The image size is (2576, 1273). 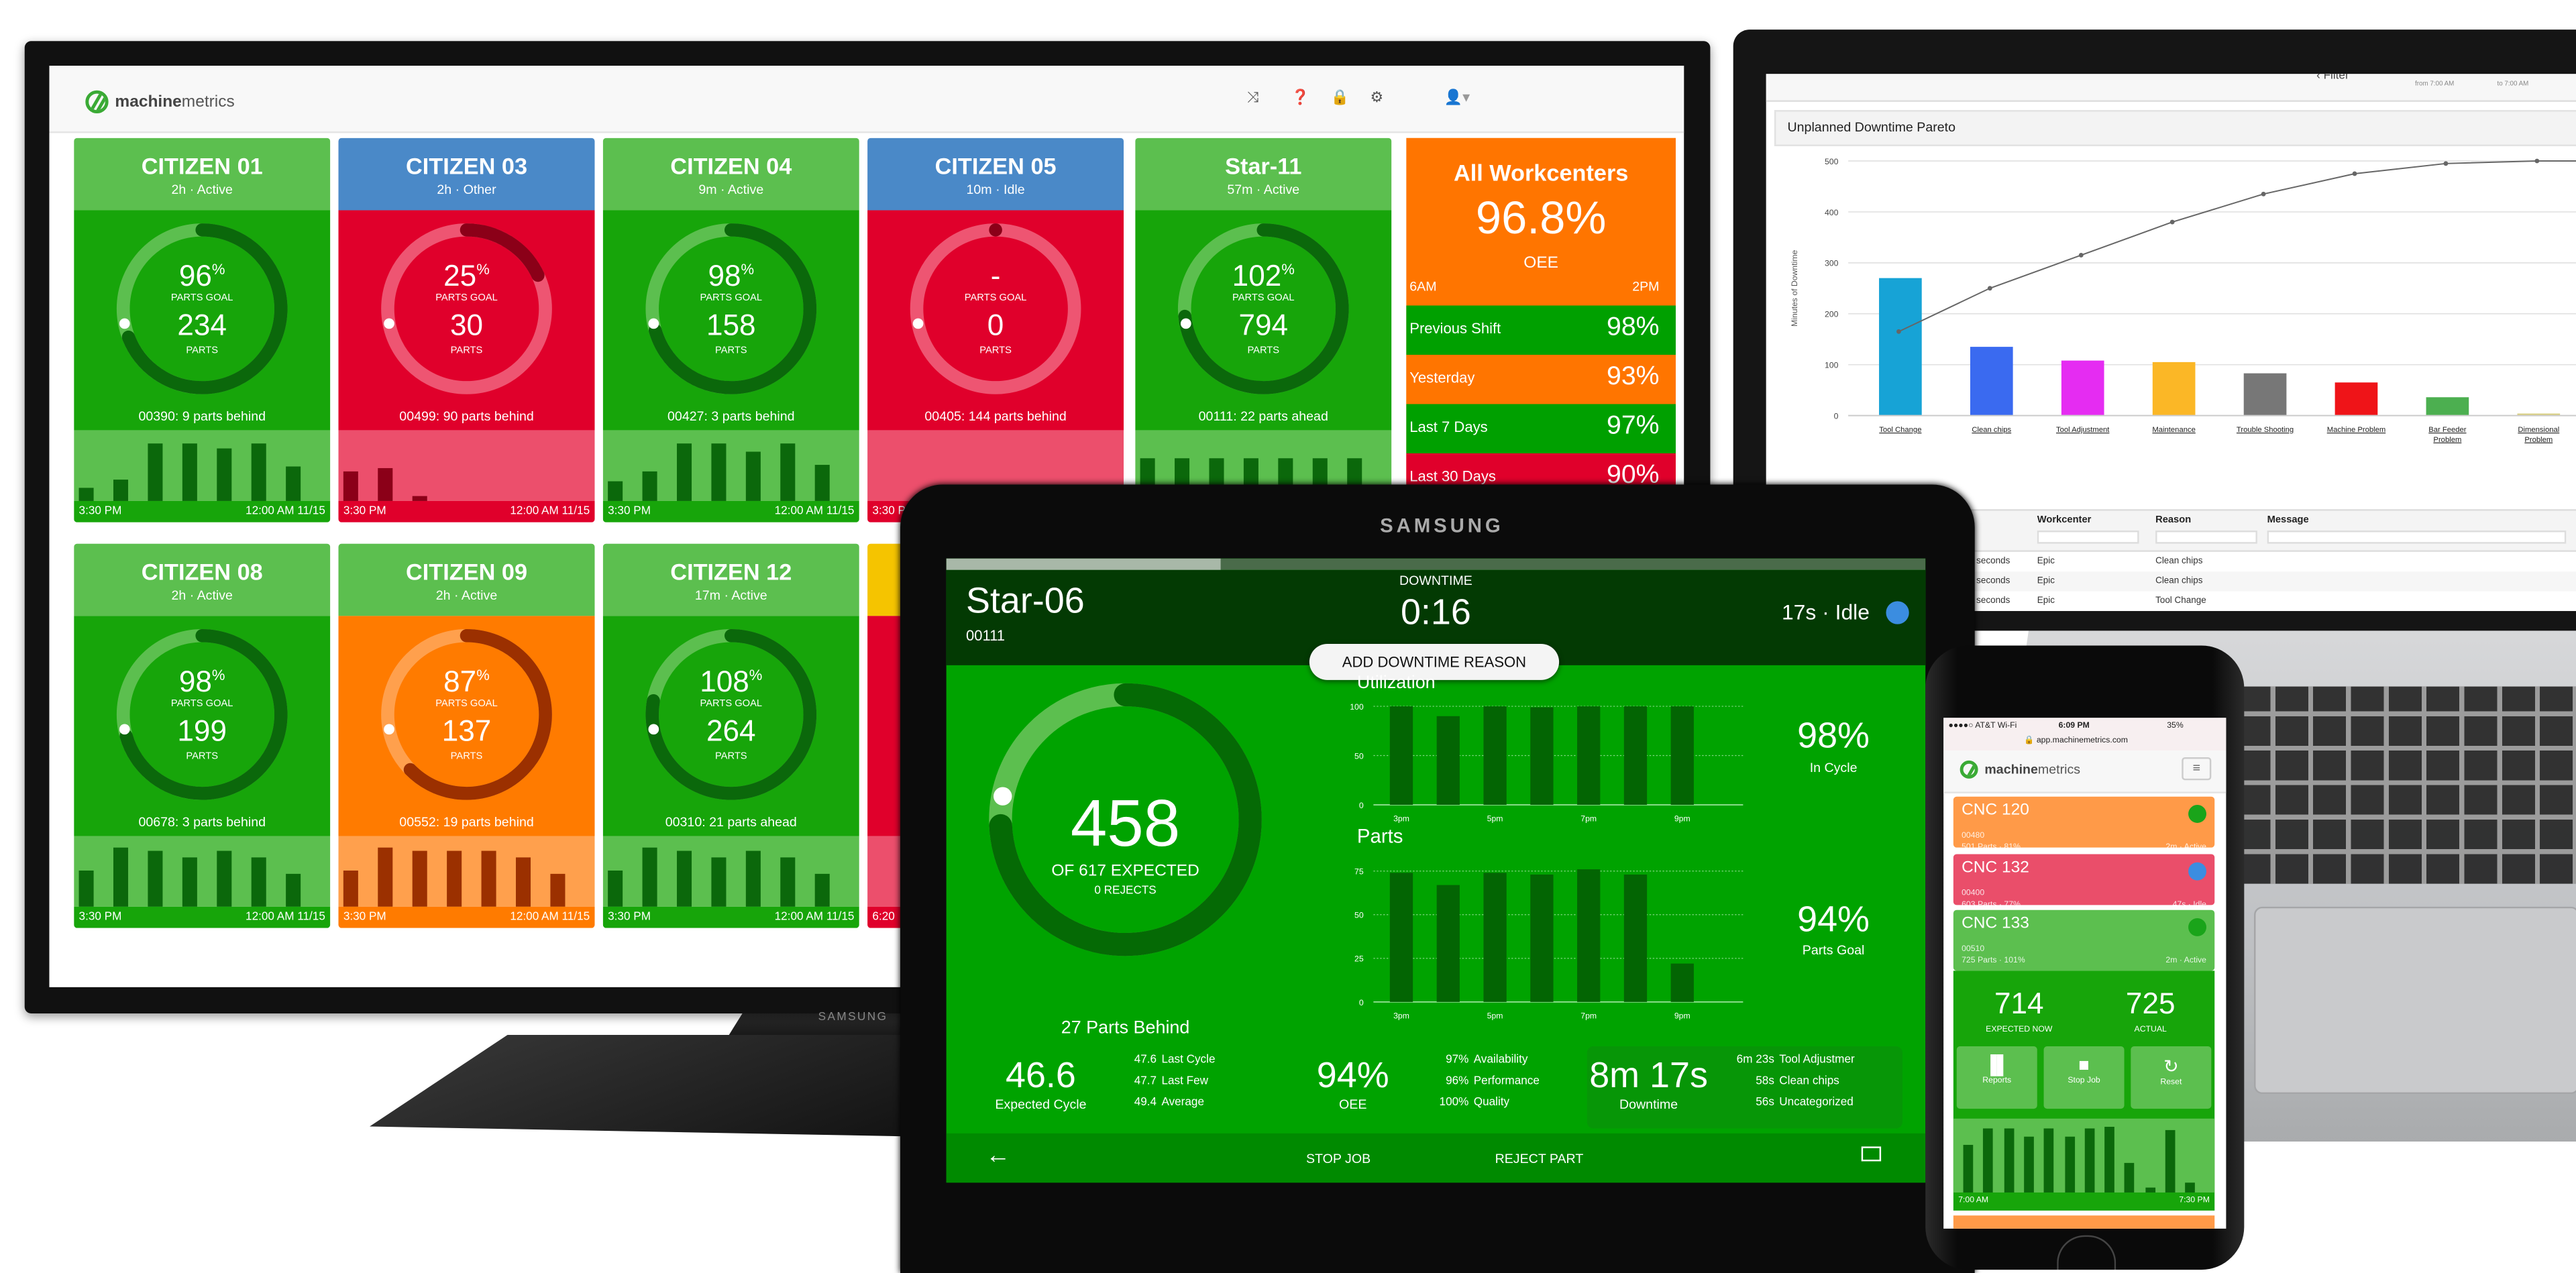 I want to click on reports-button: ▐▌ Reports, so click(x=1996, y=1077).